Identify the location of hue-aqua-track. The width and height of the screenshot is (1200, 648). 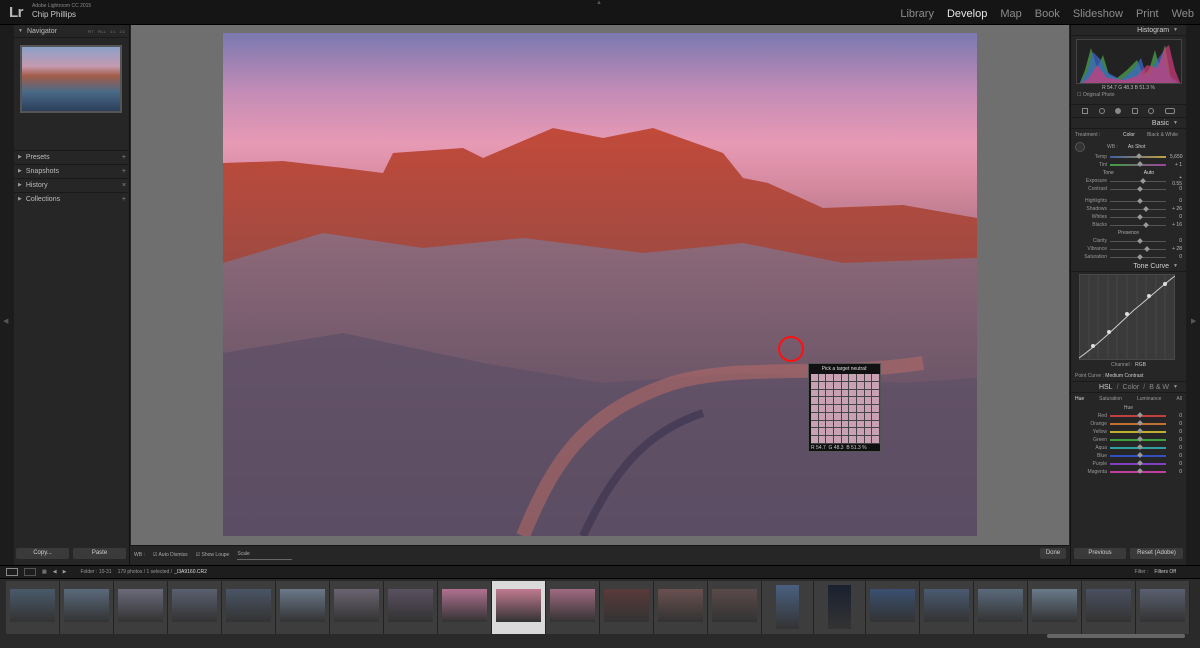
(1138, 447).